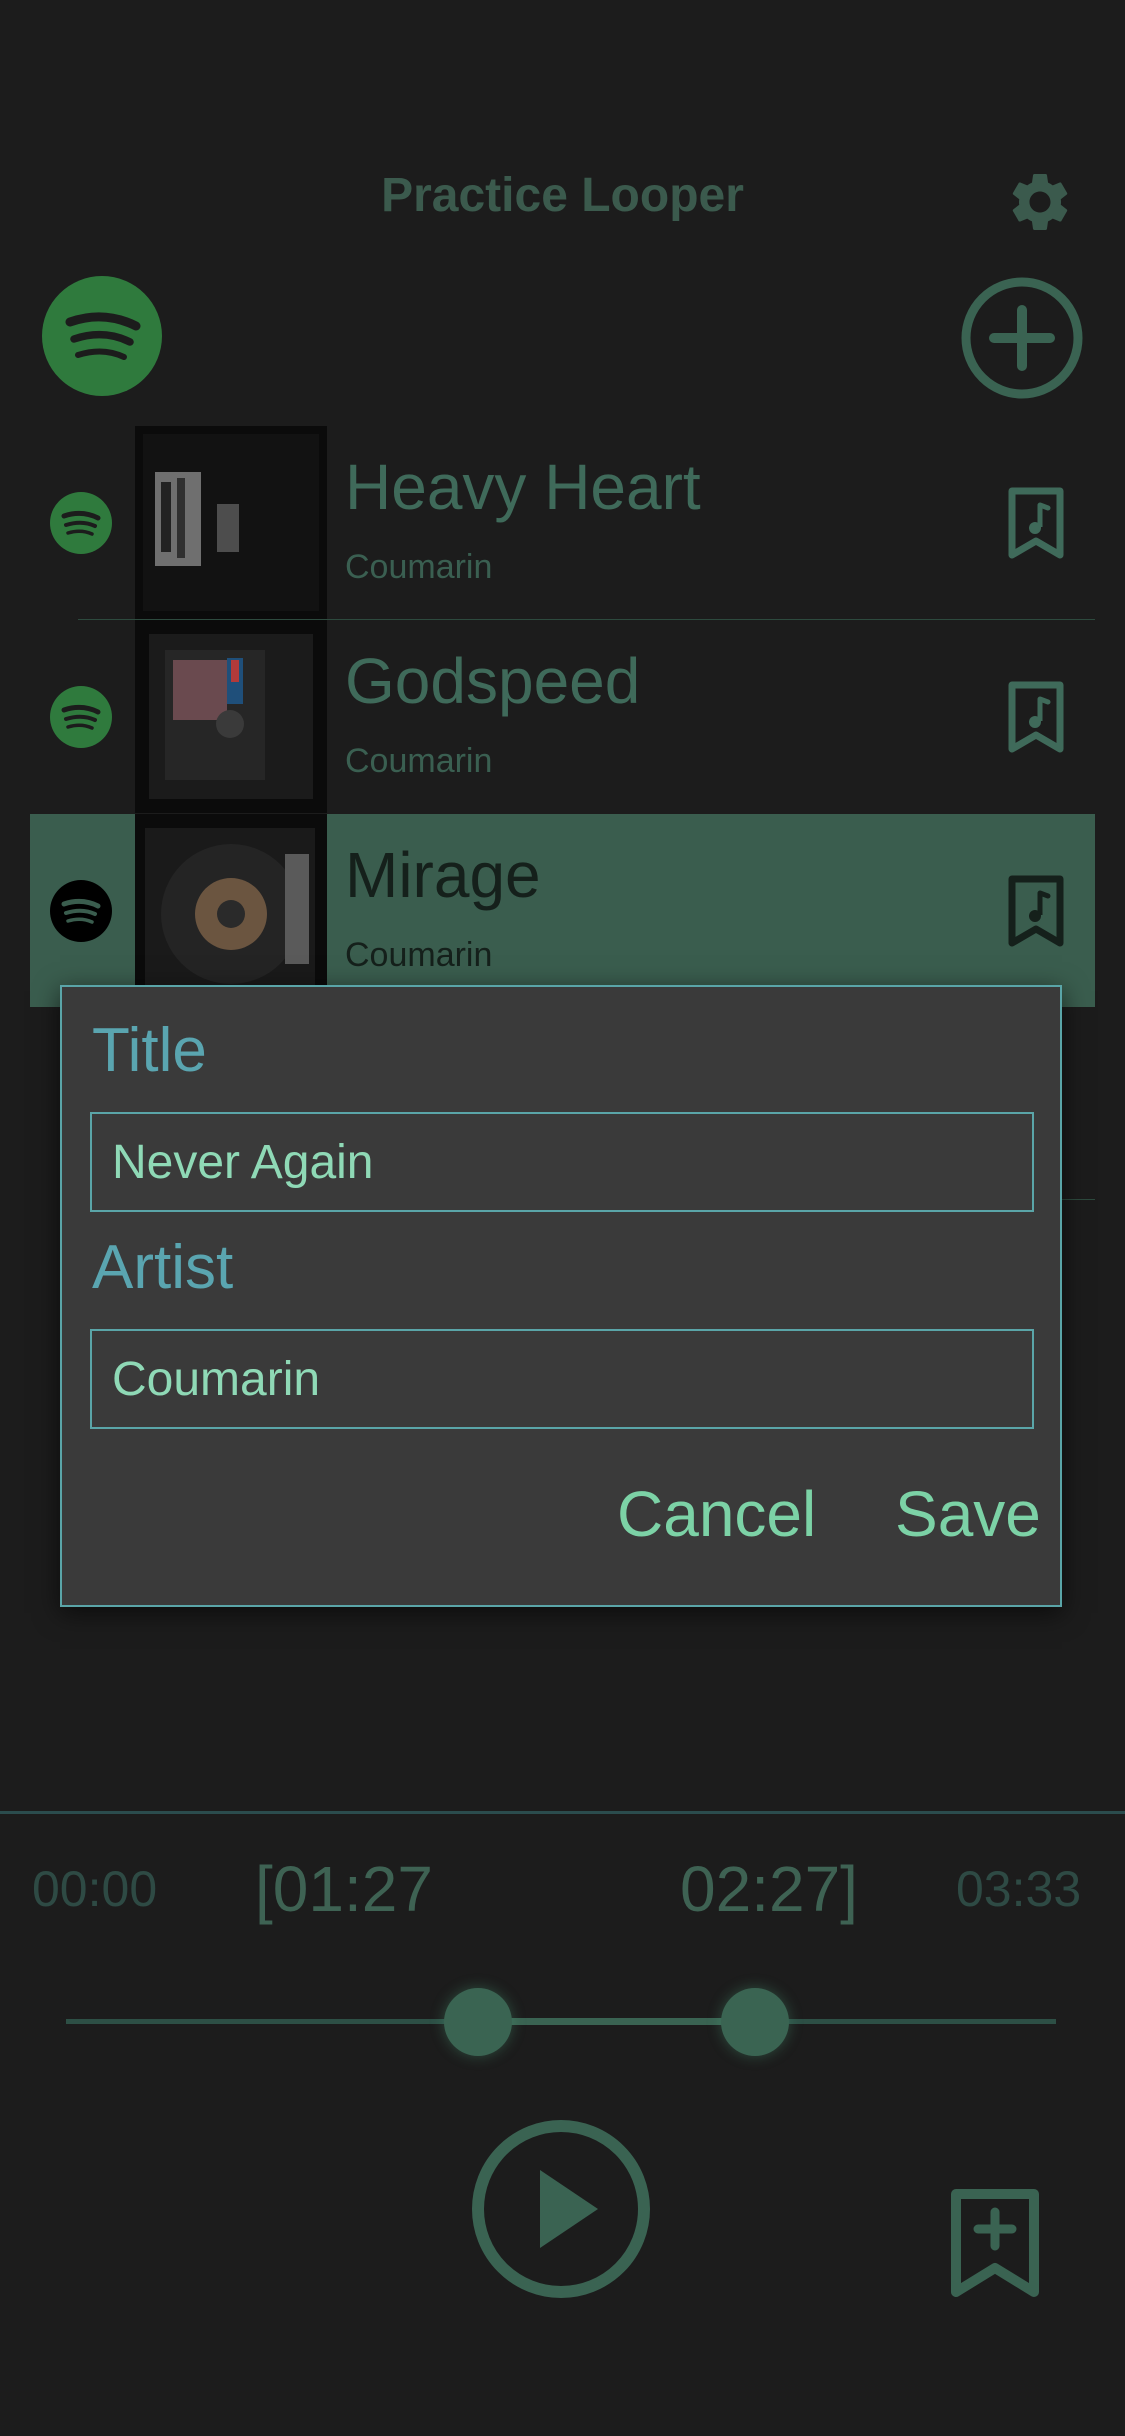 The width and height of the screenshot is (1125, 2436). I want to click on cancel-button: Cancel, so click(716, 1514).